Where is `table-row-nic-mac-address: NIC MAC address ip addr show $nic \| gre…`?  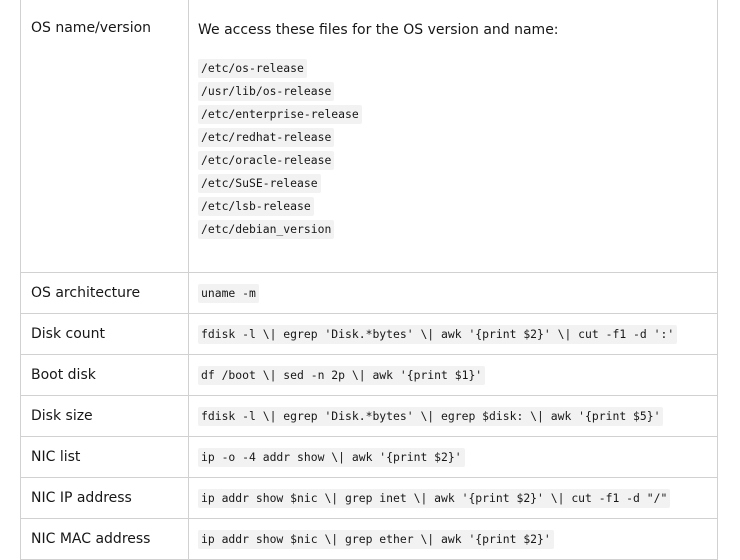 table-row-nic-mac-address: NIC MAC address ip addr show $nic \| gre… is located at coordinates (369, 539).